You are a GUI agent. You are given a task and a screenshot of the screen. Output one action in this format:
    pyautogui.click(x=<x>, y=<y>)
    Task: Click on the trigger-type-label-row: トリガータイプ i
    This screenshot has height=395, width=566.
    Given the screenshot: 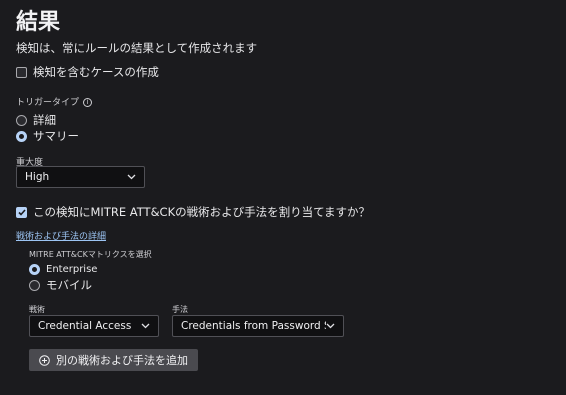 What is the action you would take?
    pyautogui.click(x=54, y=101)
    